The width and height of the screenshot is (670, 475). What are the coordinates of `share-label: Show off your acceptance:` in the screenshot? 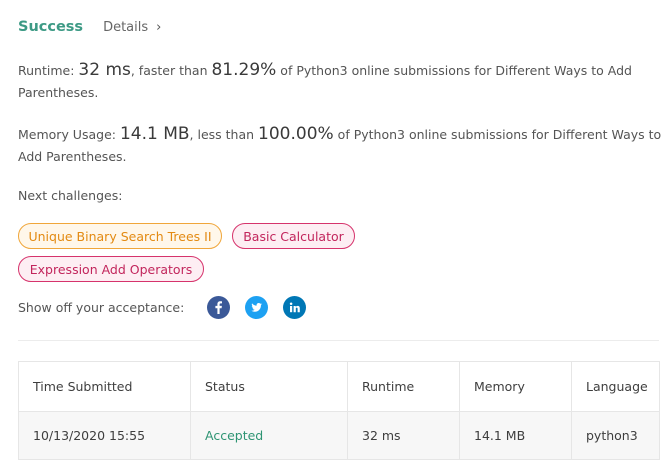 It's located at (101, 307).